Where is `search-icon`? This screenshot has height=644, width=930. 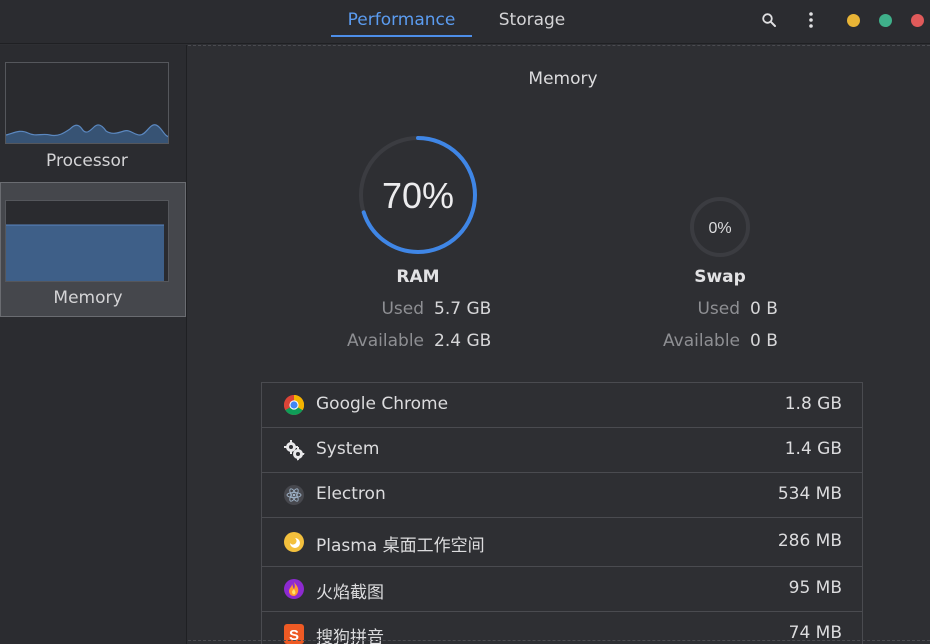
search-icon is located at coordinates (769, 20).